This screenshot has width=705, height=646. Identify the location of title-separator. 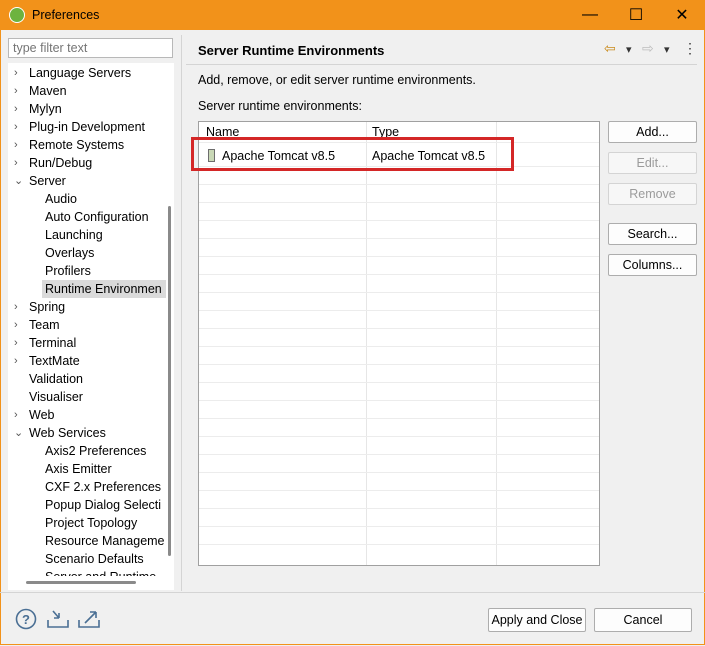
(441, 64).